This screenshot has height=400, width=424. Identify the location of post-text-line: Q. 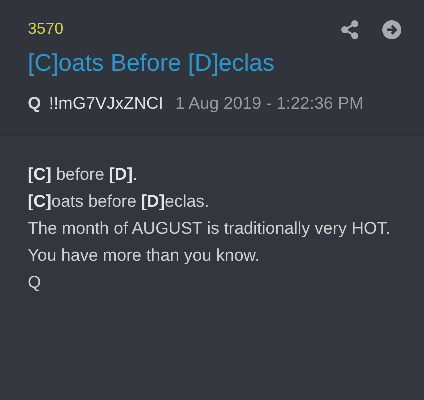
(35, 283).